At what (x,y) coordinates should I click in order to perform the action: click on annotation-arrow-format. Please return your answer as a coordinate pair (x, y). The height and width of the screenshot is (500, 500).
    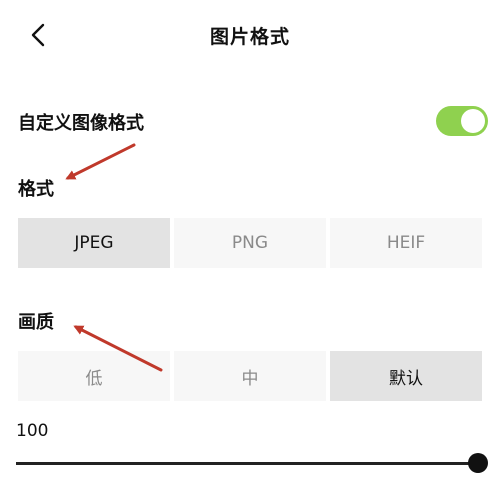
    Looking at the image, I should click on (100, 161).